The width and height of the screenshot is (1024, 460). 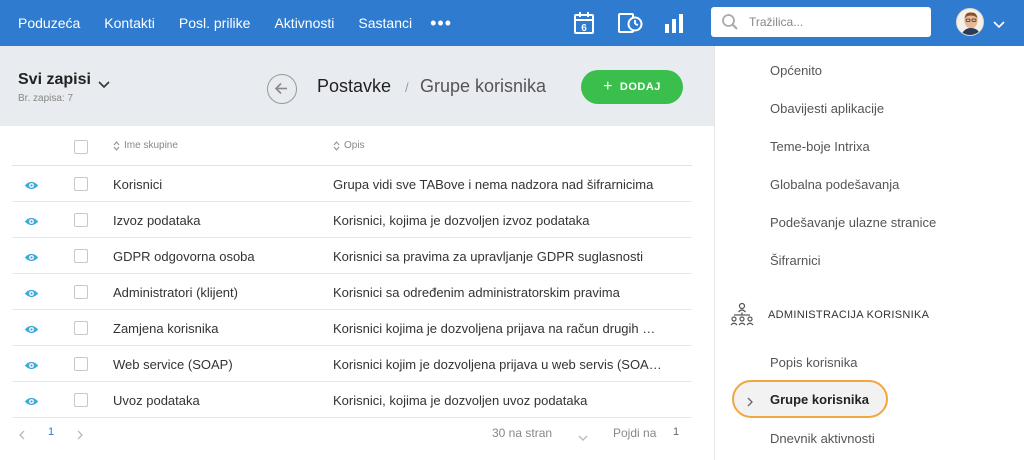 I want to click on search-icon, so click(x=730, y=24).